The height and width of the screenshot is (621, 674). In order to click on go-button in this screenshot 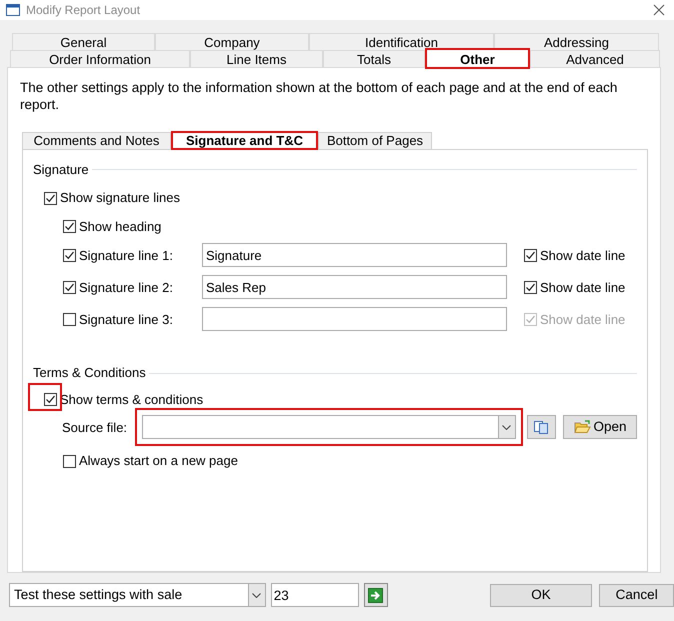, I will do `click(376, 595)`.